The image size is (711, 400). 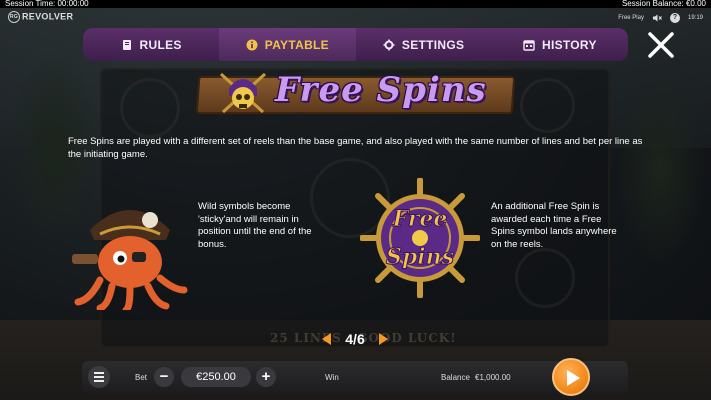 I want to click on prev-page-arrow-icon, so click(x=326, y=339).